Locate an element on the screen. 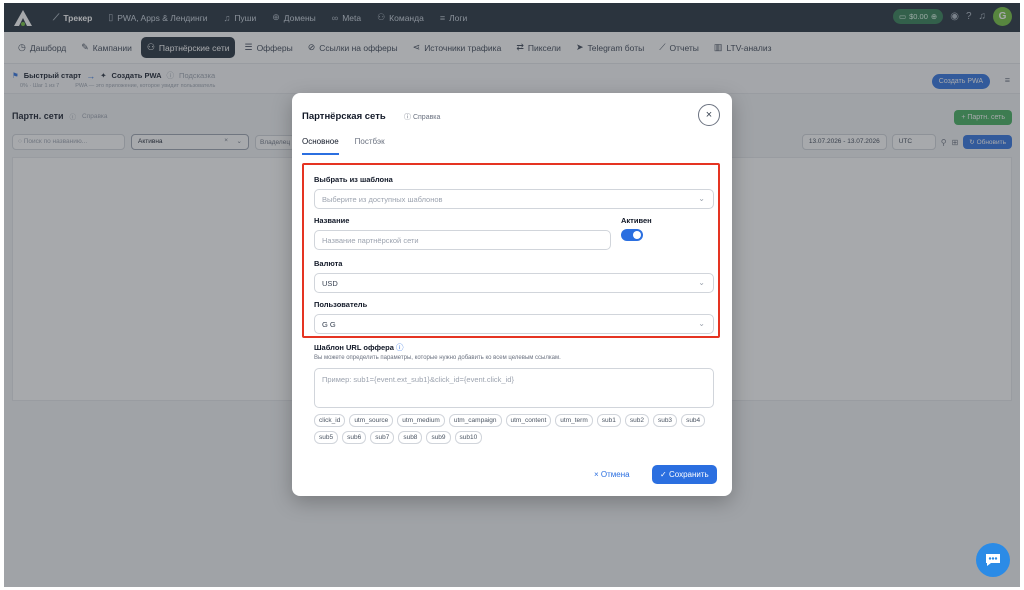 The image size is (1024, 590). active-toggle is located at coordinates (632, 235).